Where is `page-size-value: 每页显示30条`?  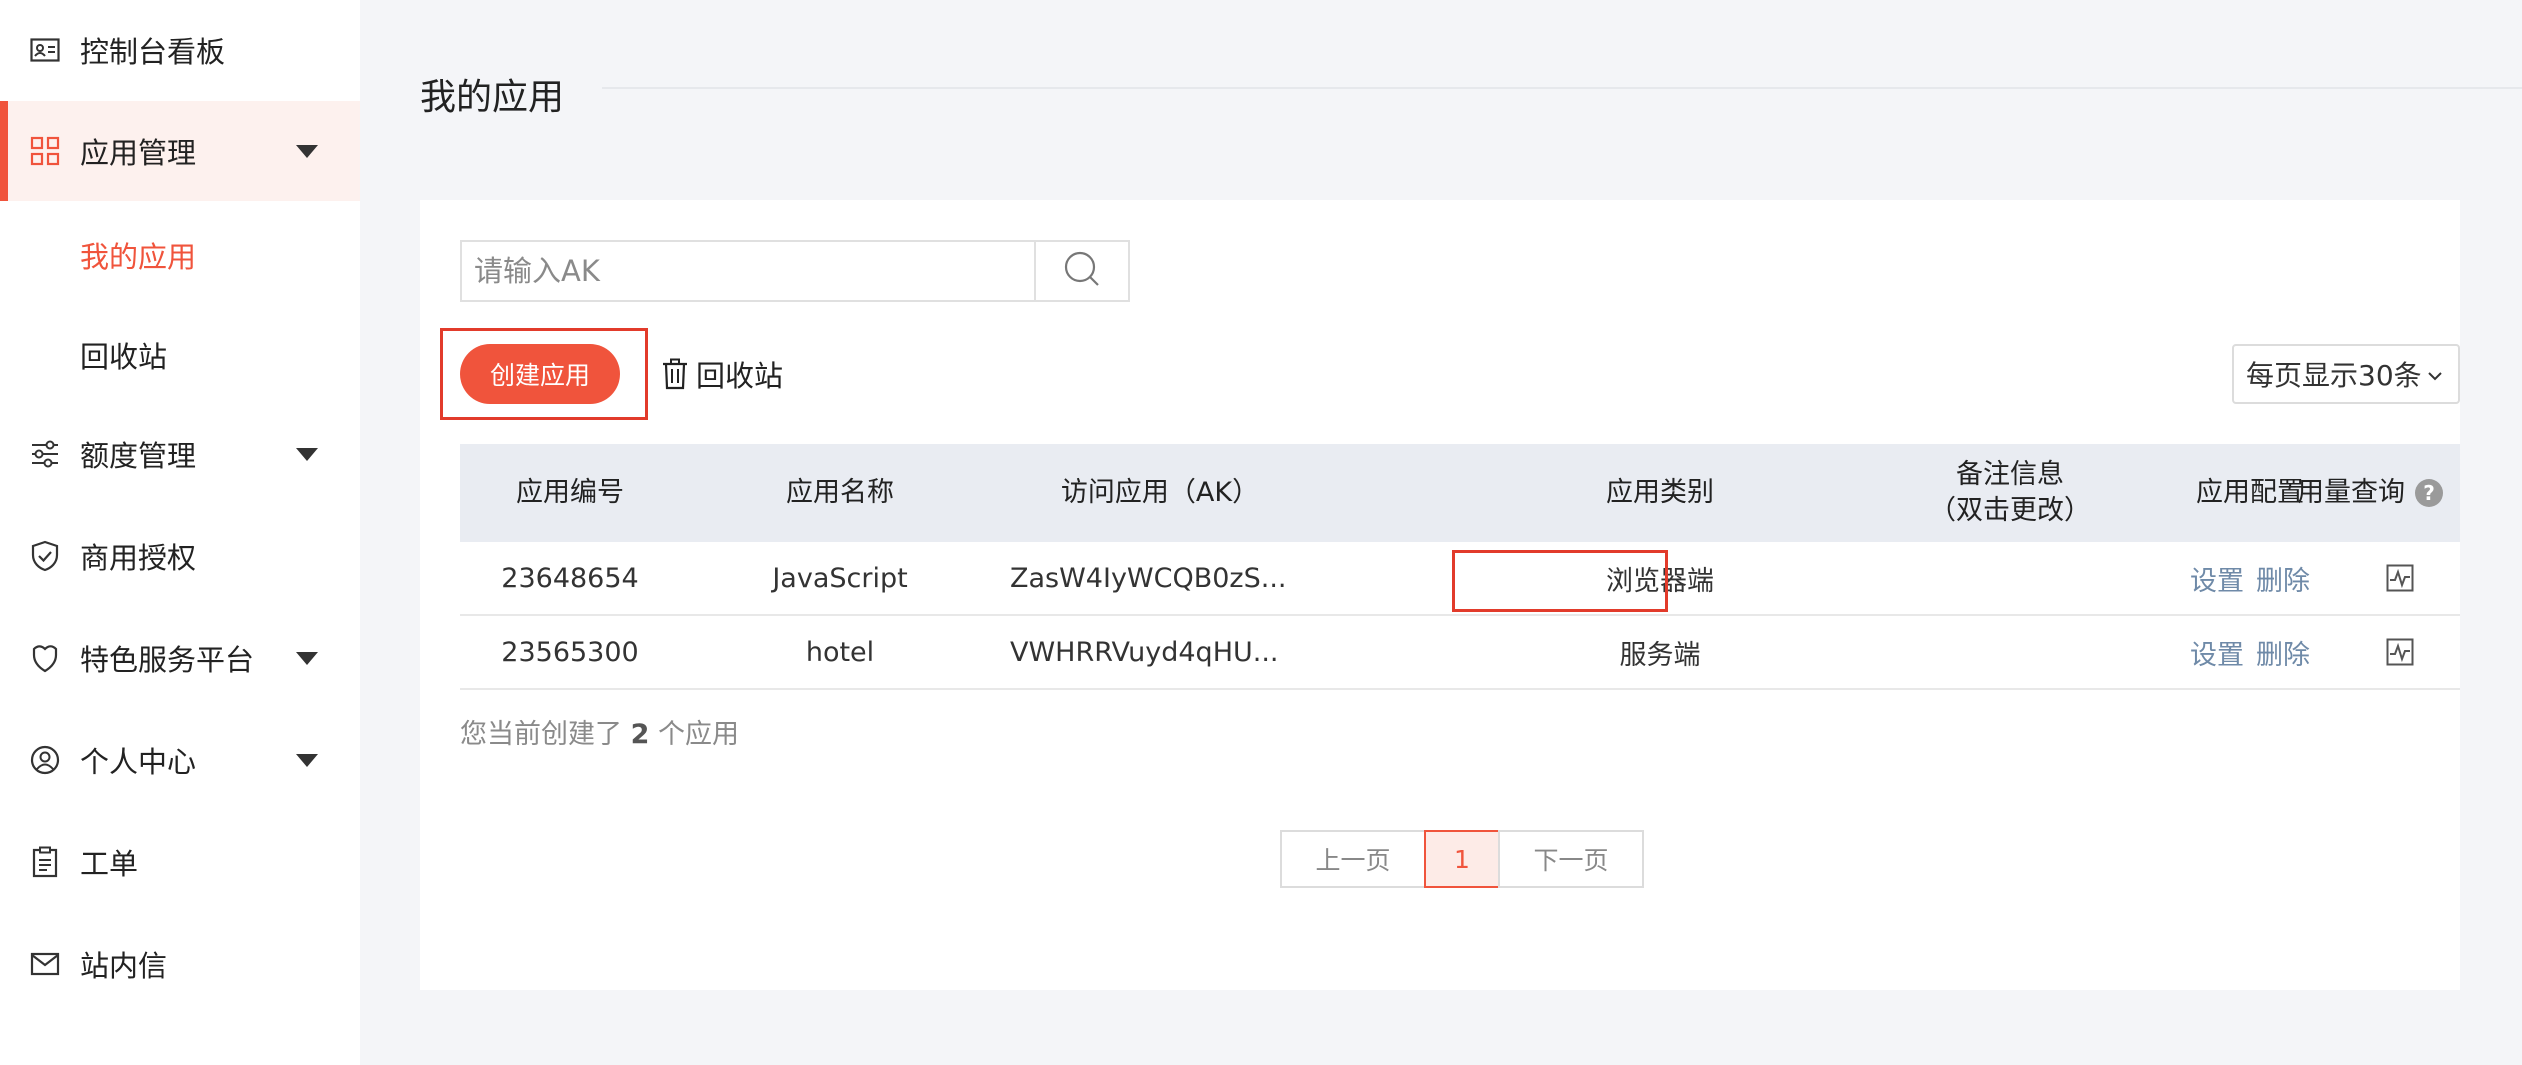 page-size-value: 每页显示30条 is located at coordinates (2334, 375).